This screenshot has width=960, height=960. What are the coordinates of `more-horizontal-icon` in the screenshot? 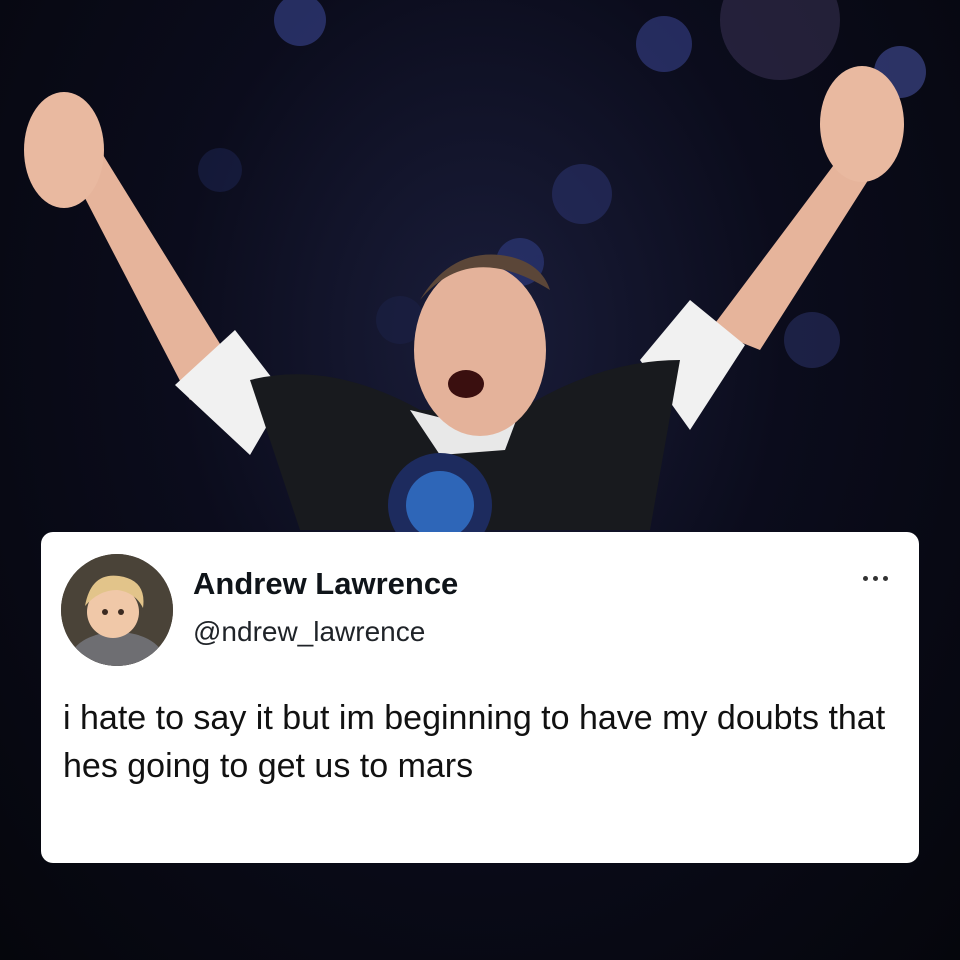 It's located at (875, 578).